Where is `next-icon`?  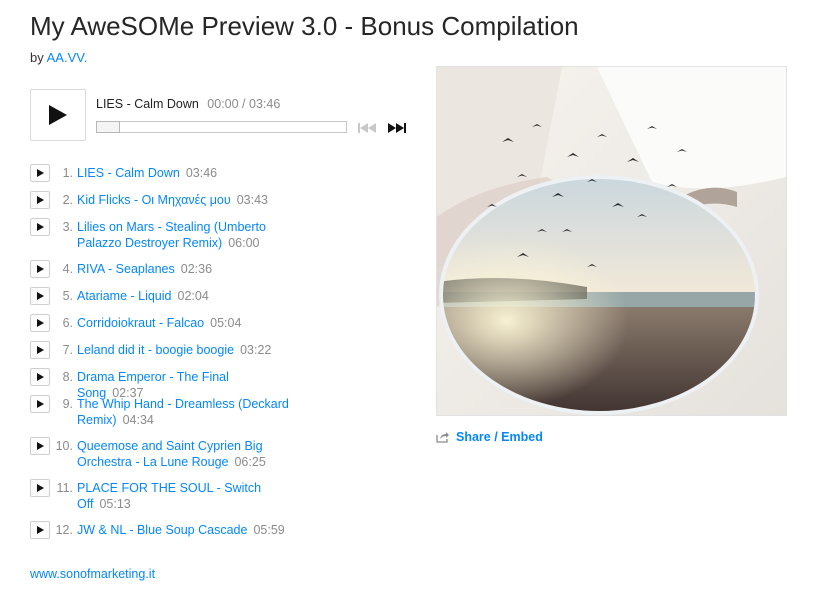 next-icon is located at coordinates (397, 128).